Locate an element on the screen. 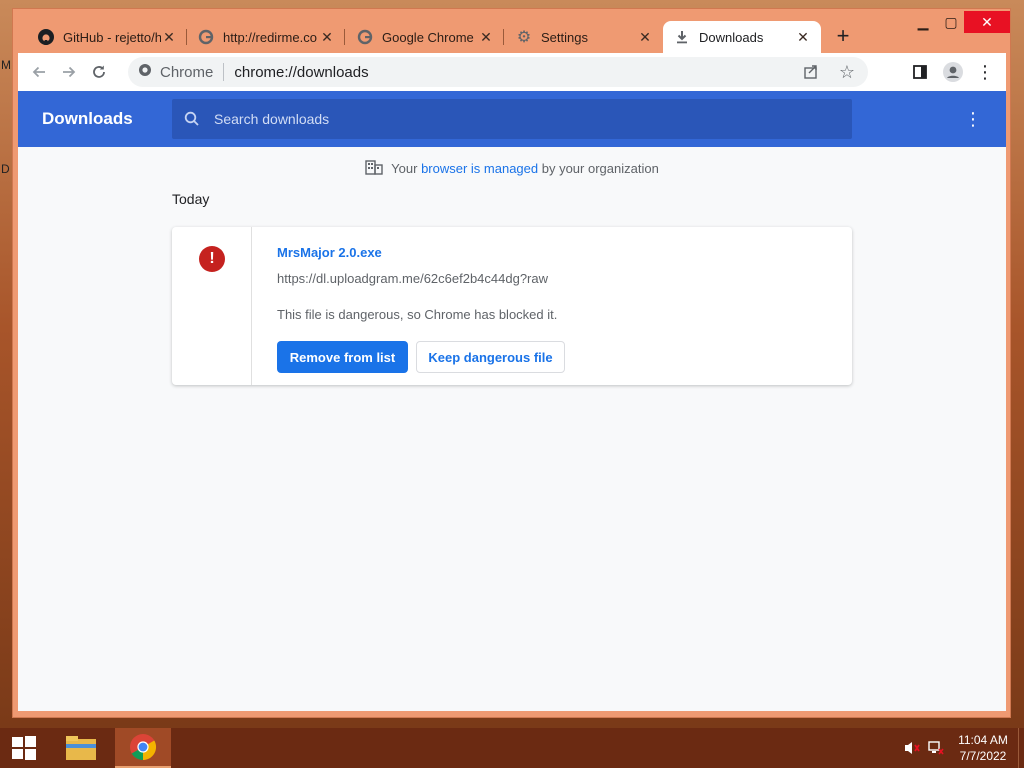 This screenshot has height=768, width=1024. managed-prefix: Your is located at coordinates (406, 168).